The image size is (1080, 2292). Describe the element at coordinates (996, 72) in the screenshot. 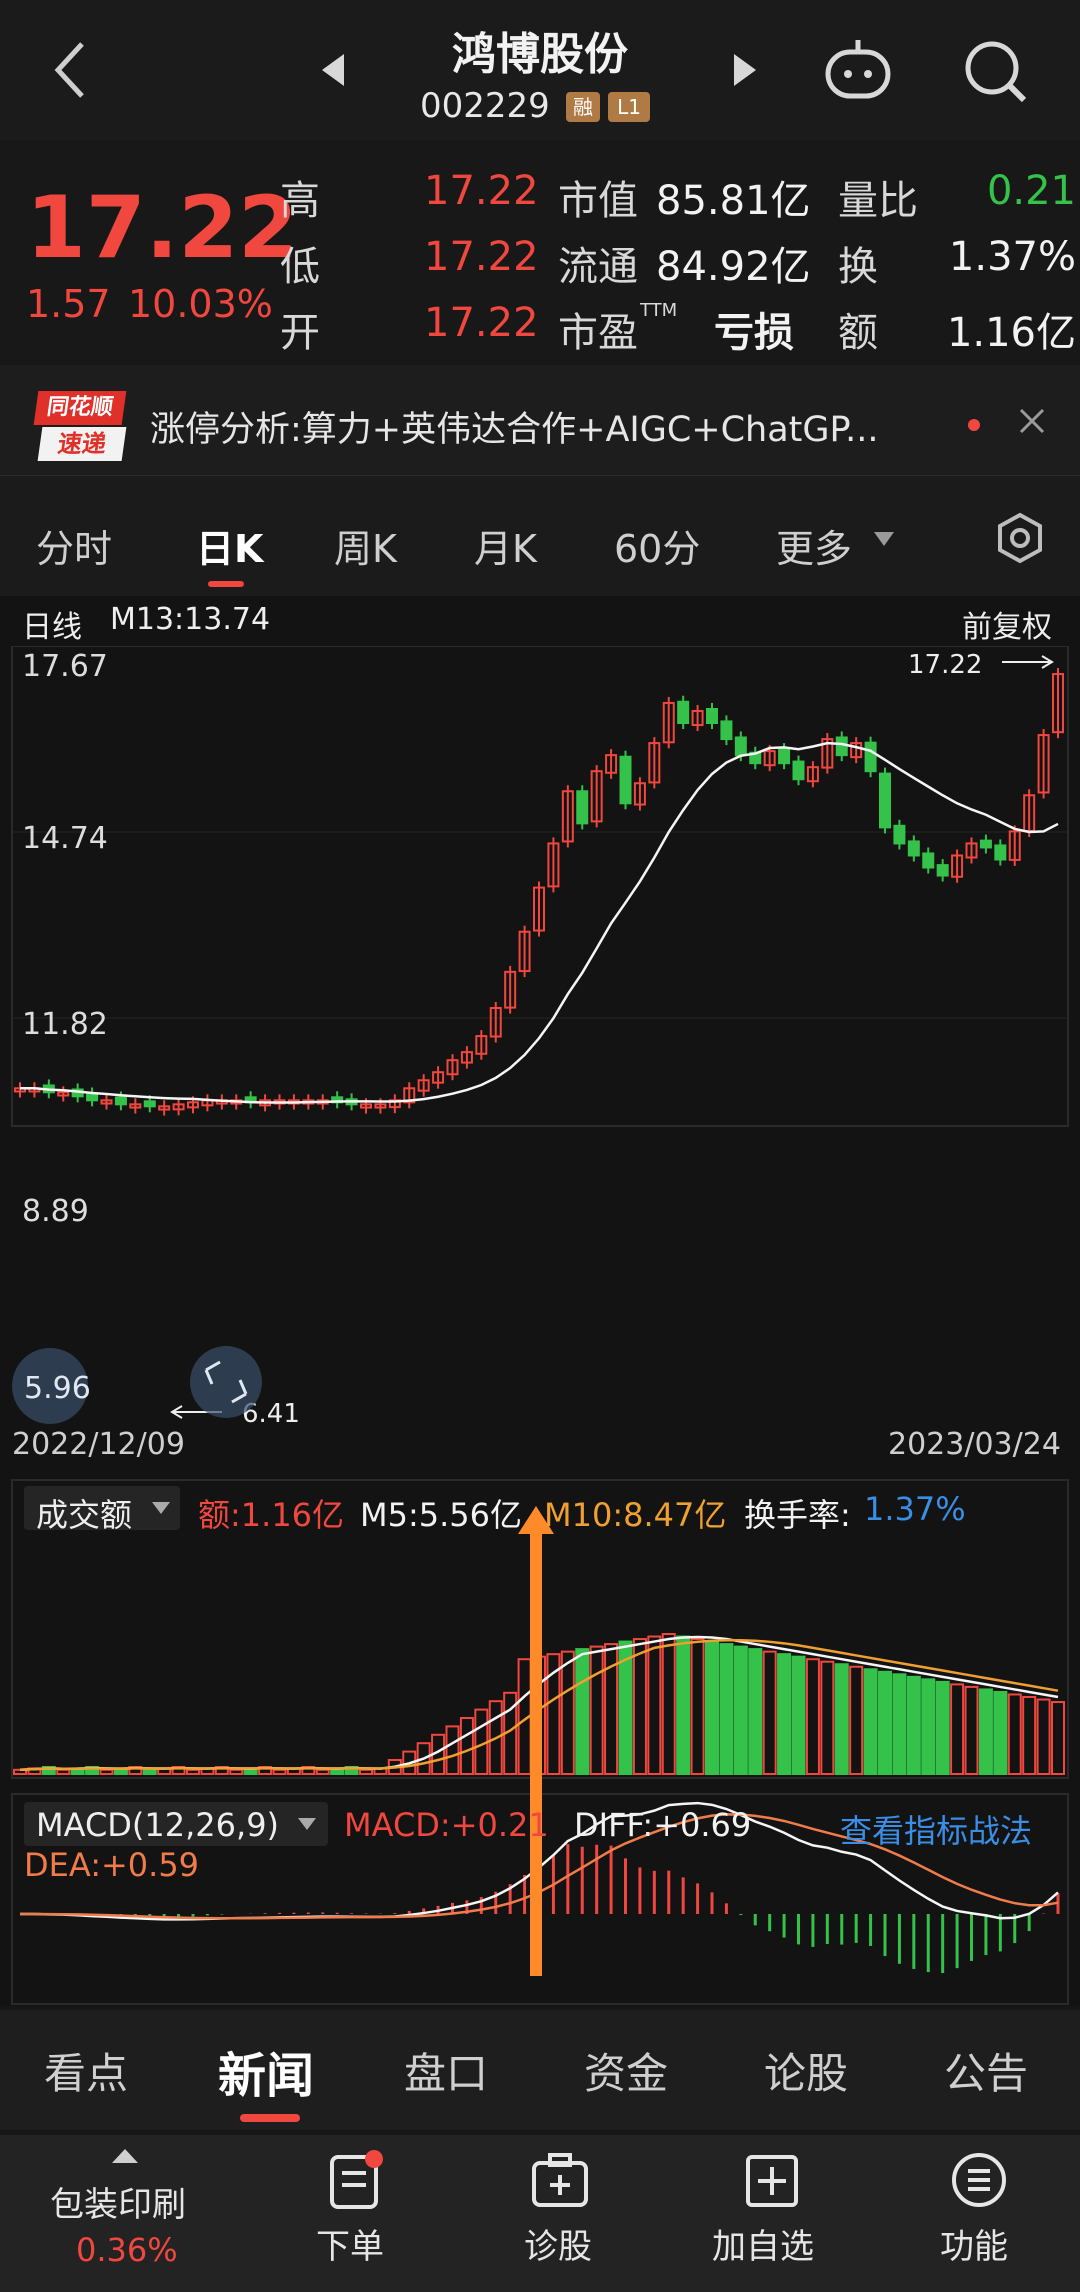

I see `search-icon` at that location.